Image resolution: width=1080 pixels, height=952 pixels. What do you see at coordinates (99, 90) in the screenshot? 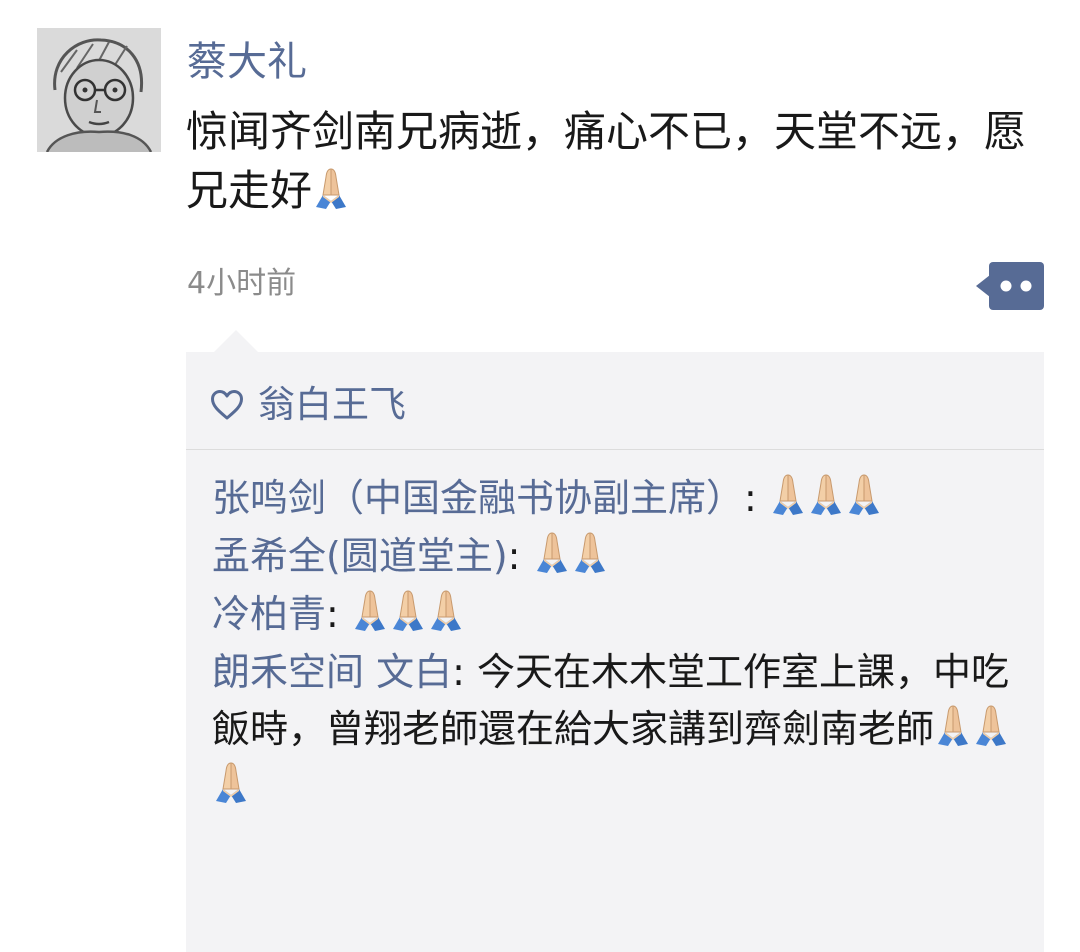
I see `avatar` at bounding box center [99, 90].